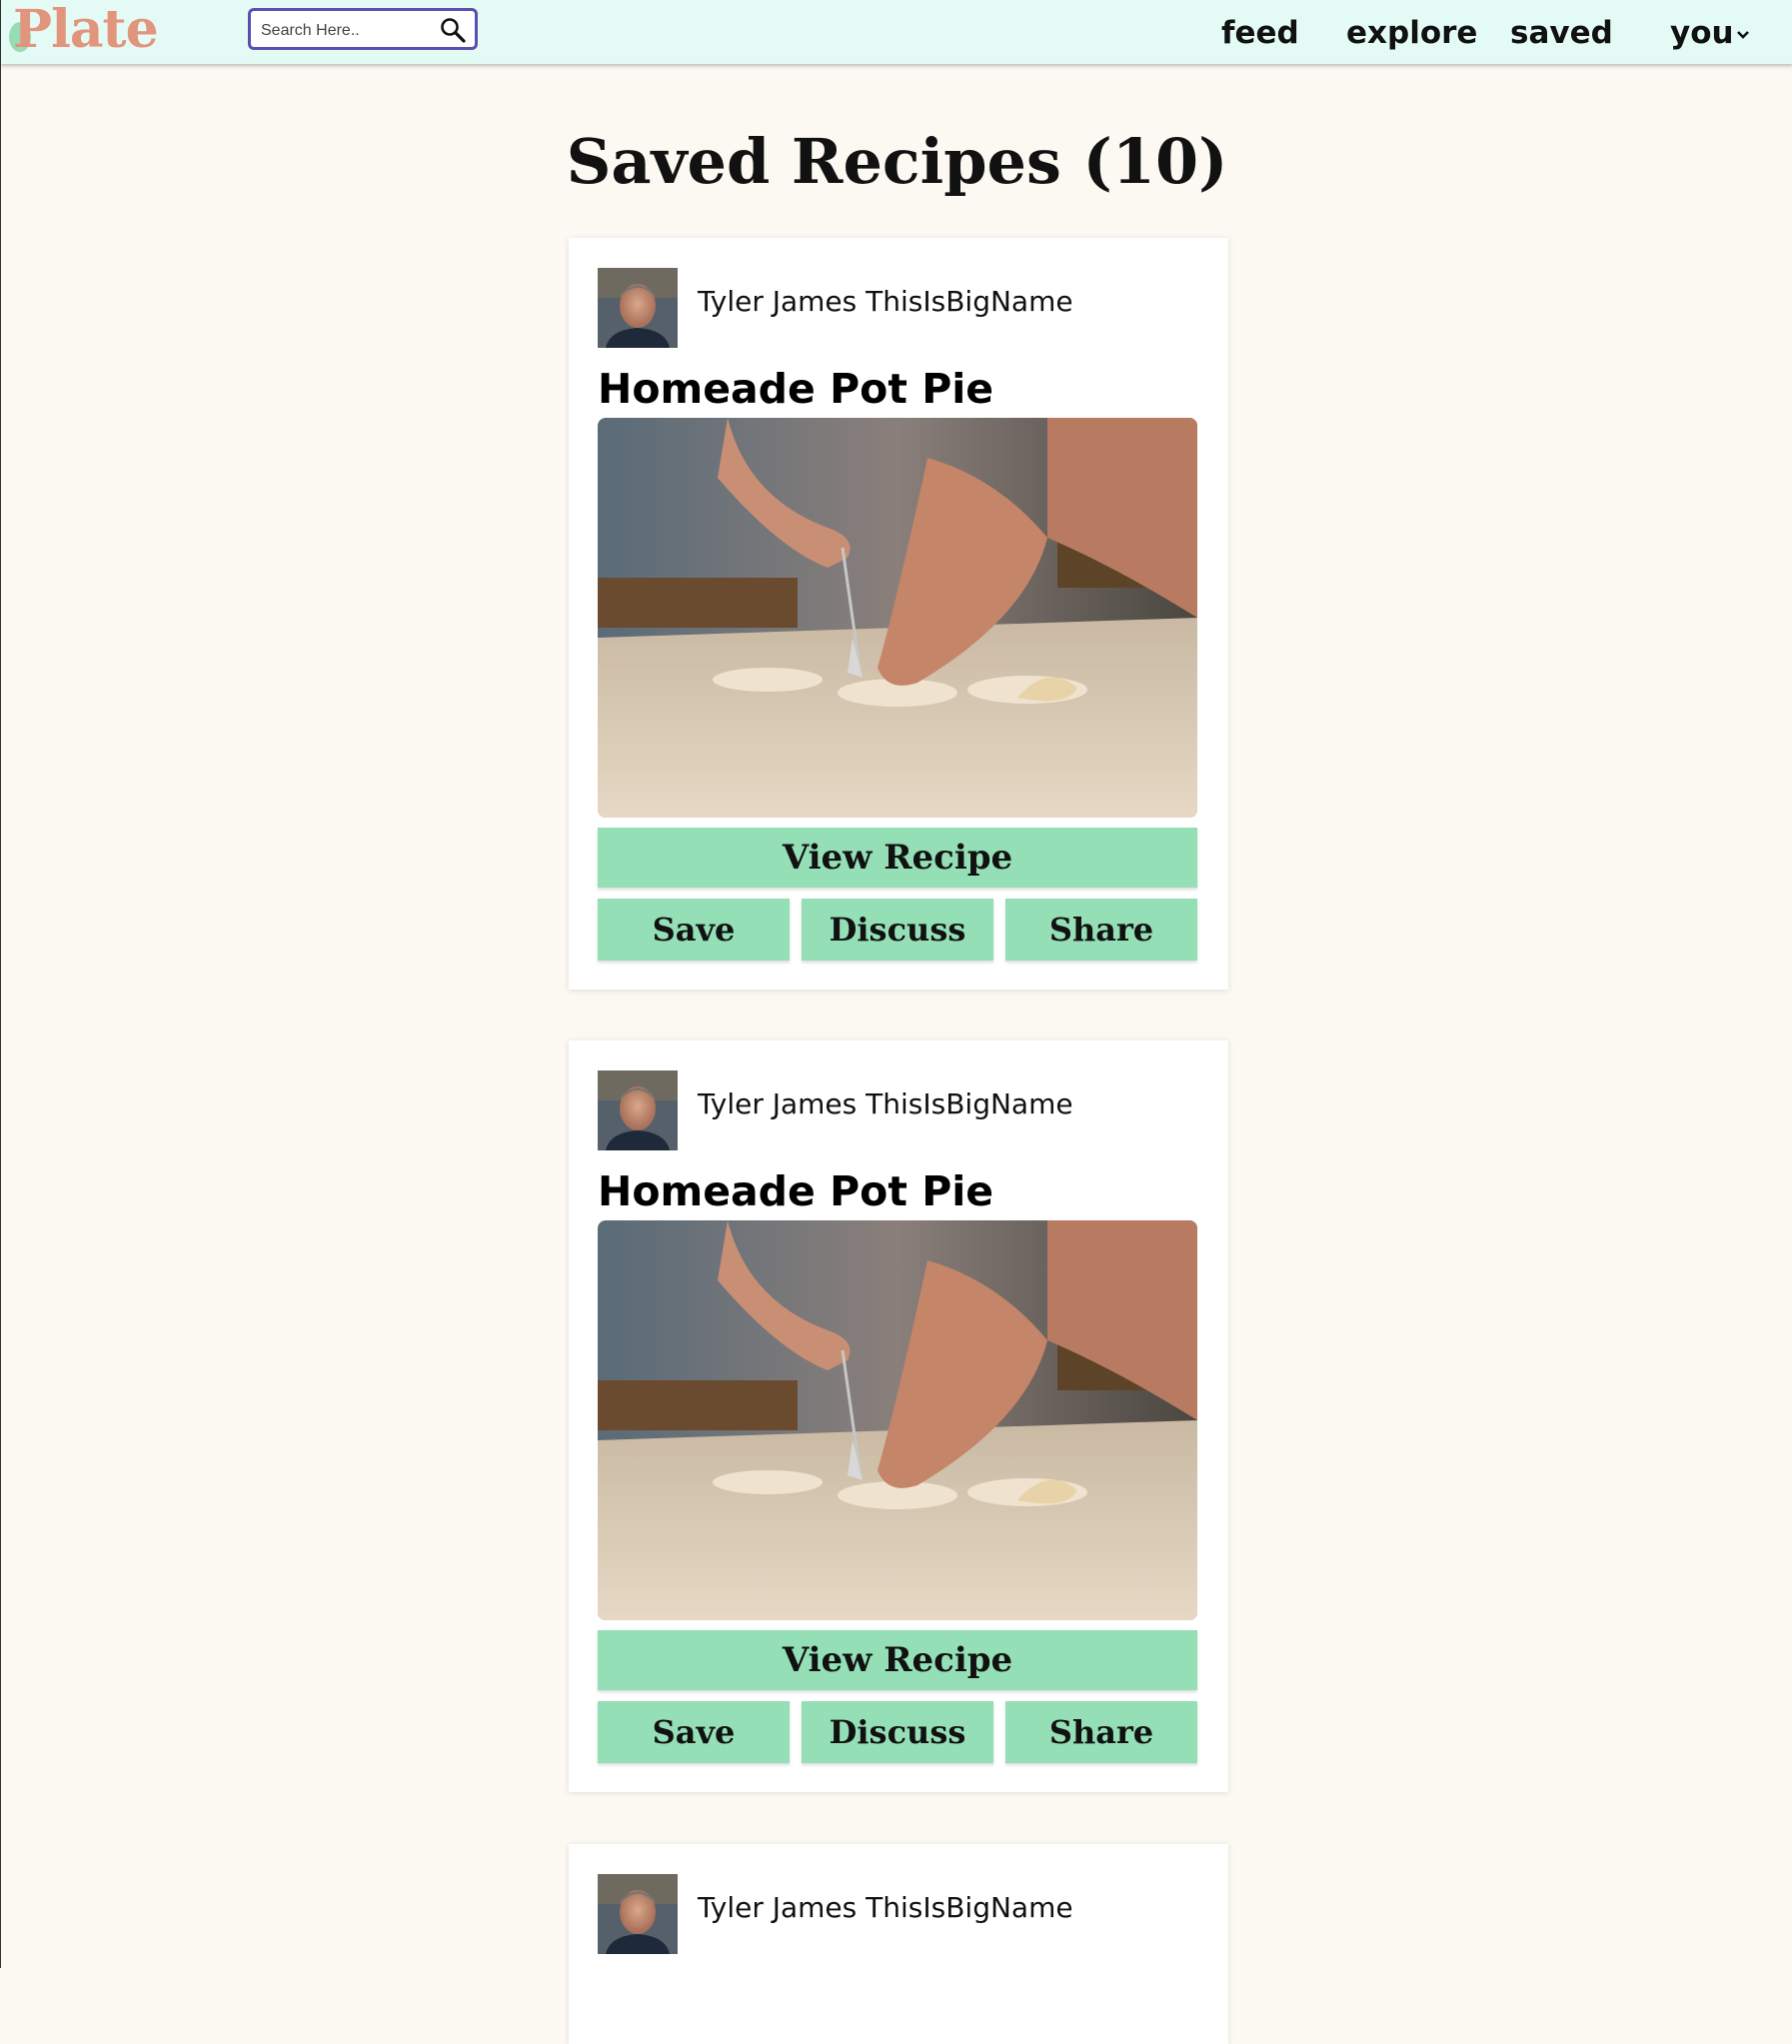 The height and width of the screenshot is (2044, 1792). Describe the element at coordinates (1702, 33) in the screenshot. I see `nav-you-label: you` at that location.